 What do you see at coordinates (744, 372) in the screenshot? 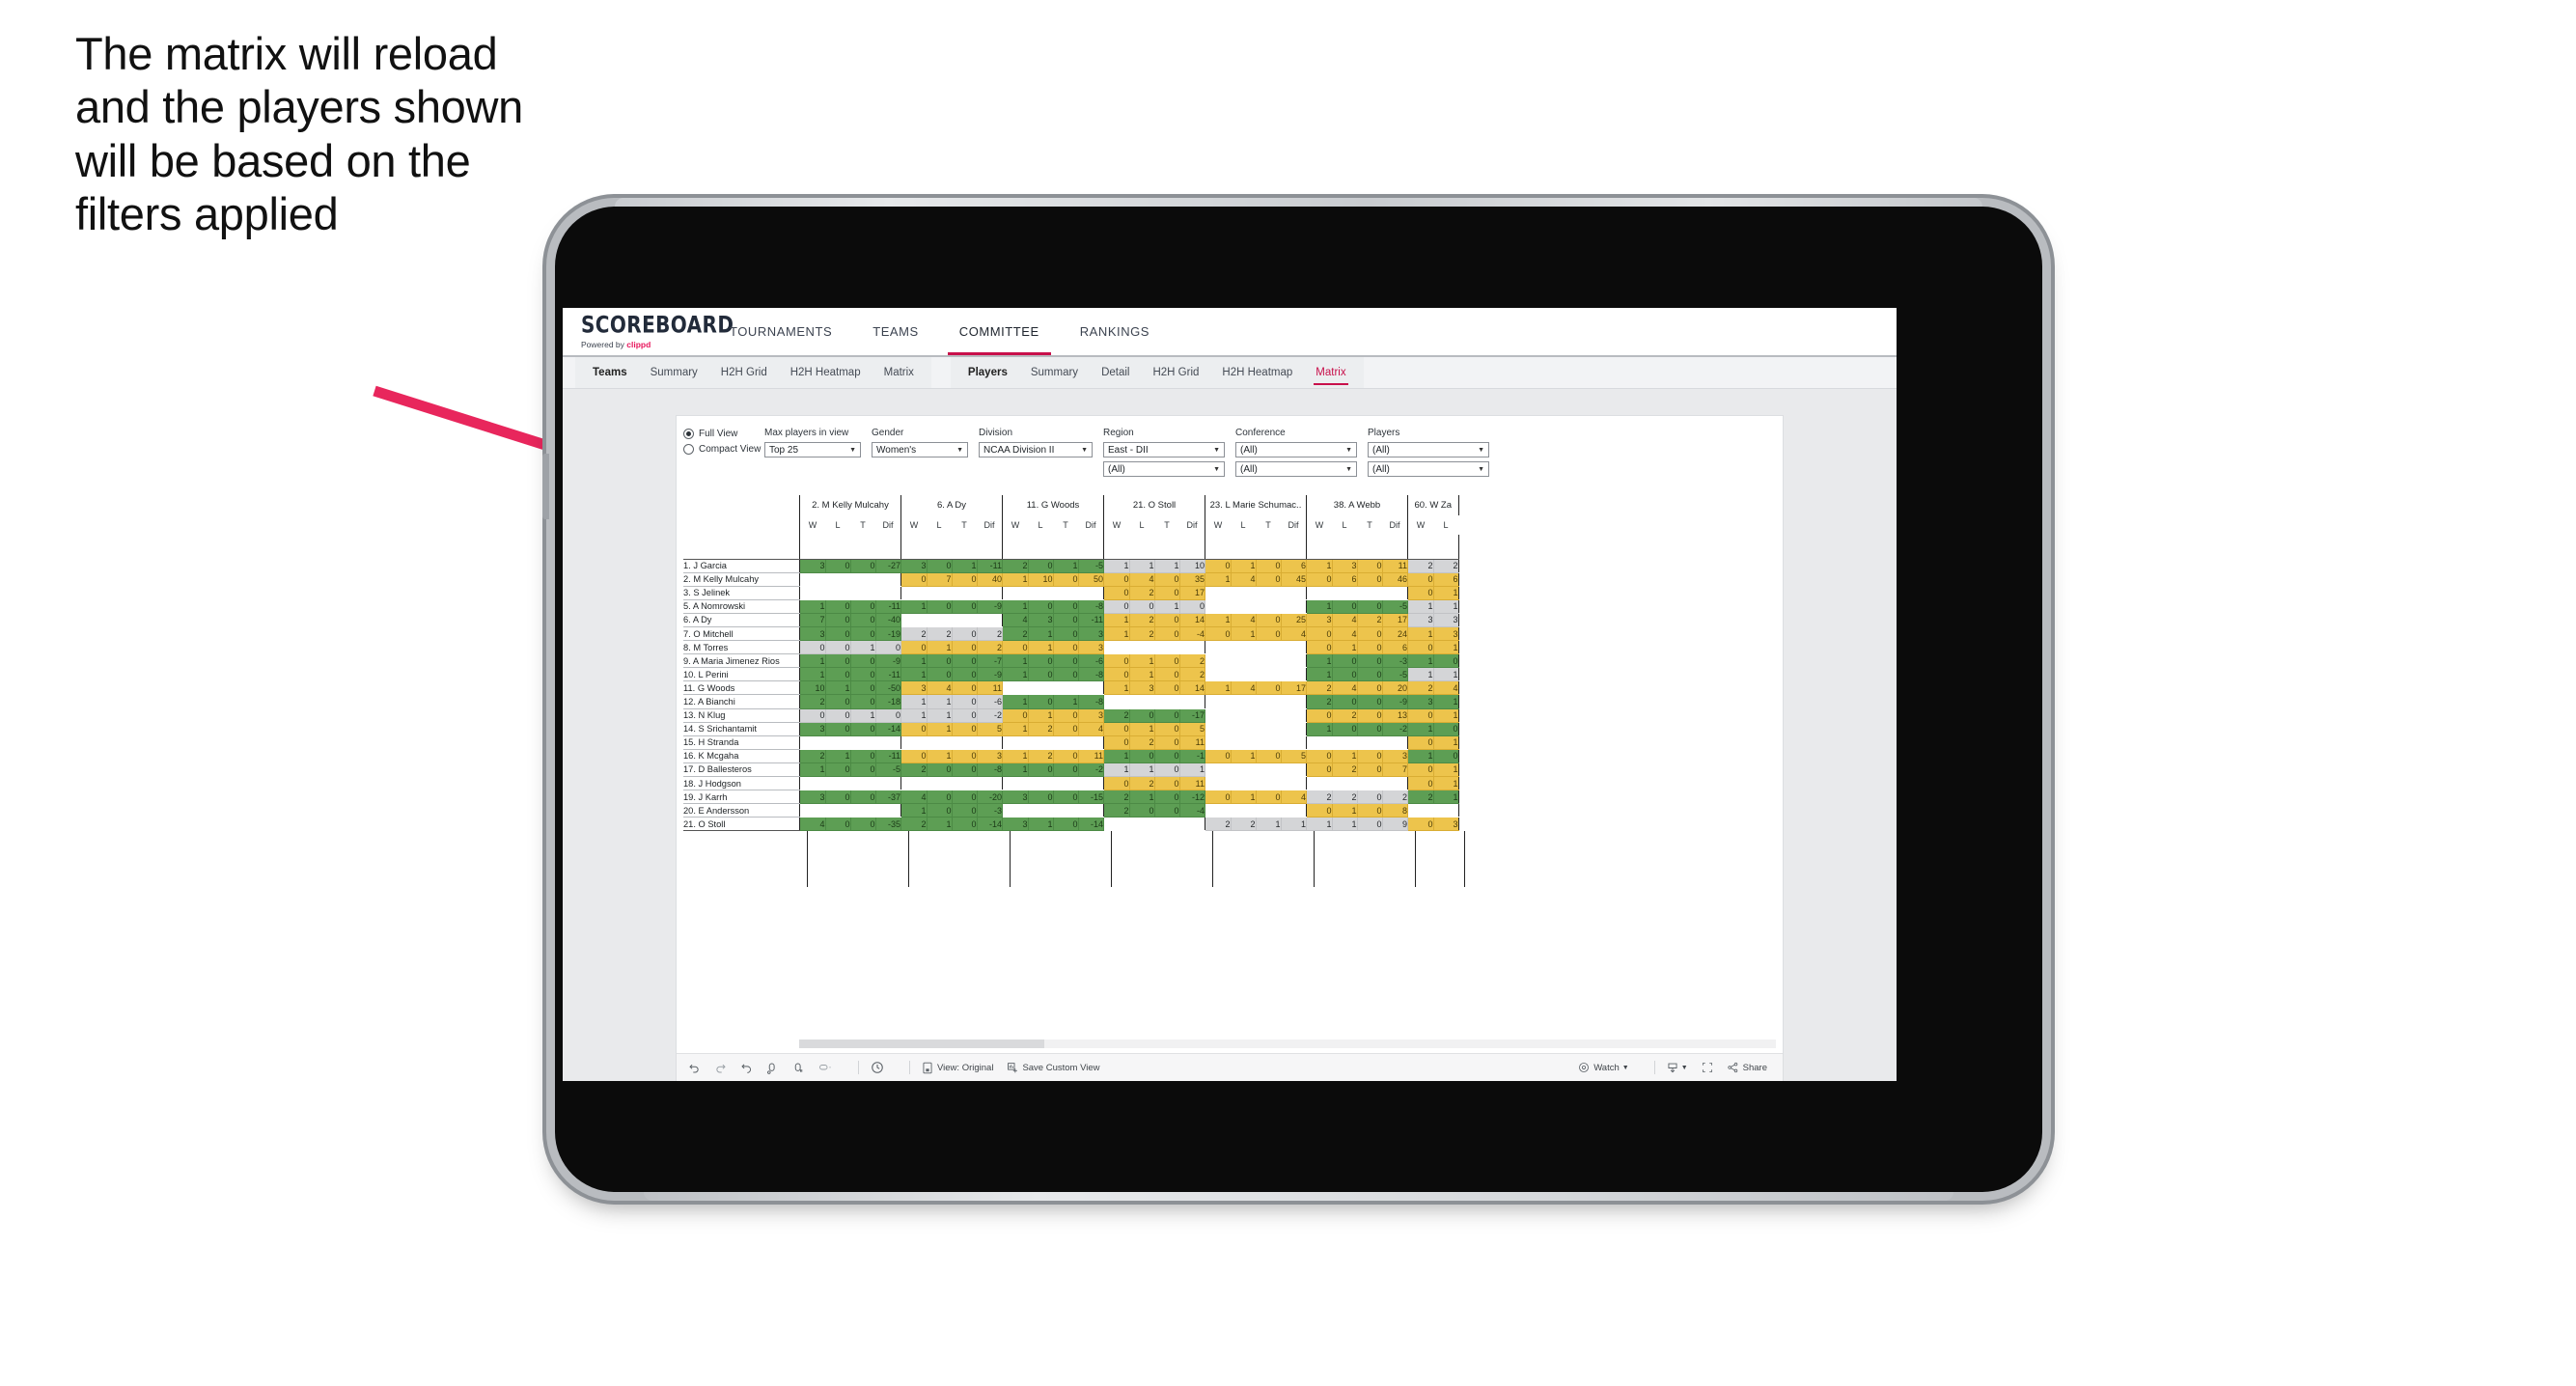
I see `subnav-teams-h2h-grid: H2H Grid` at bounding box center [744, 372].